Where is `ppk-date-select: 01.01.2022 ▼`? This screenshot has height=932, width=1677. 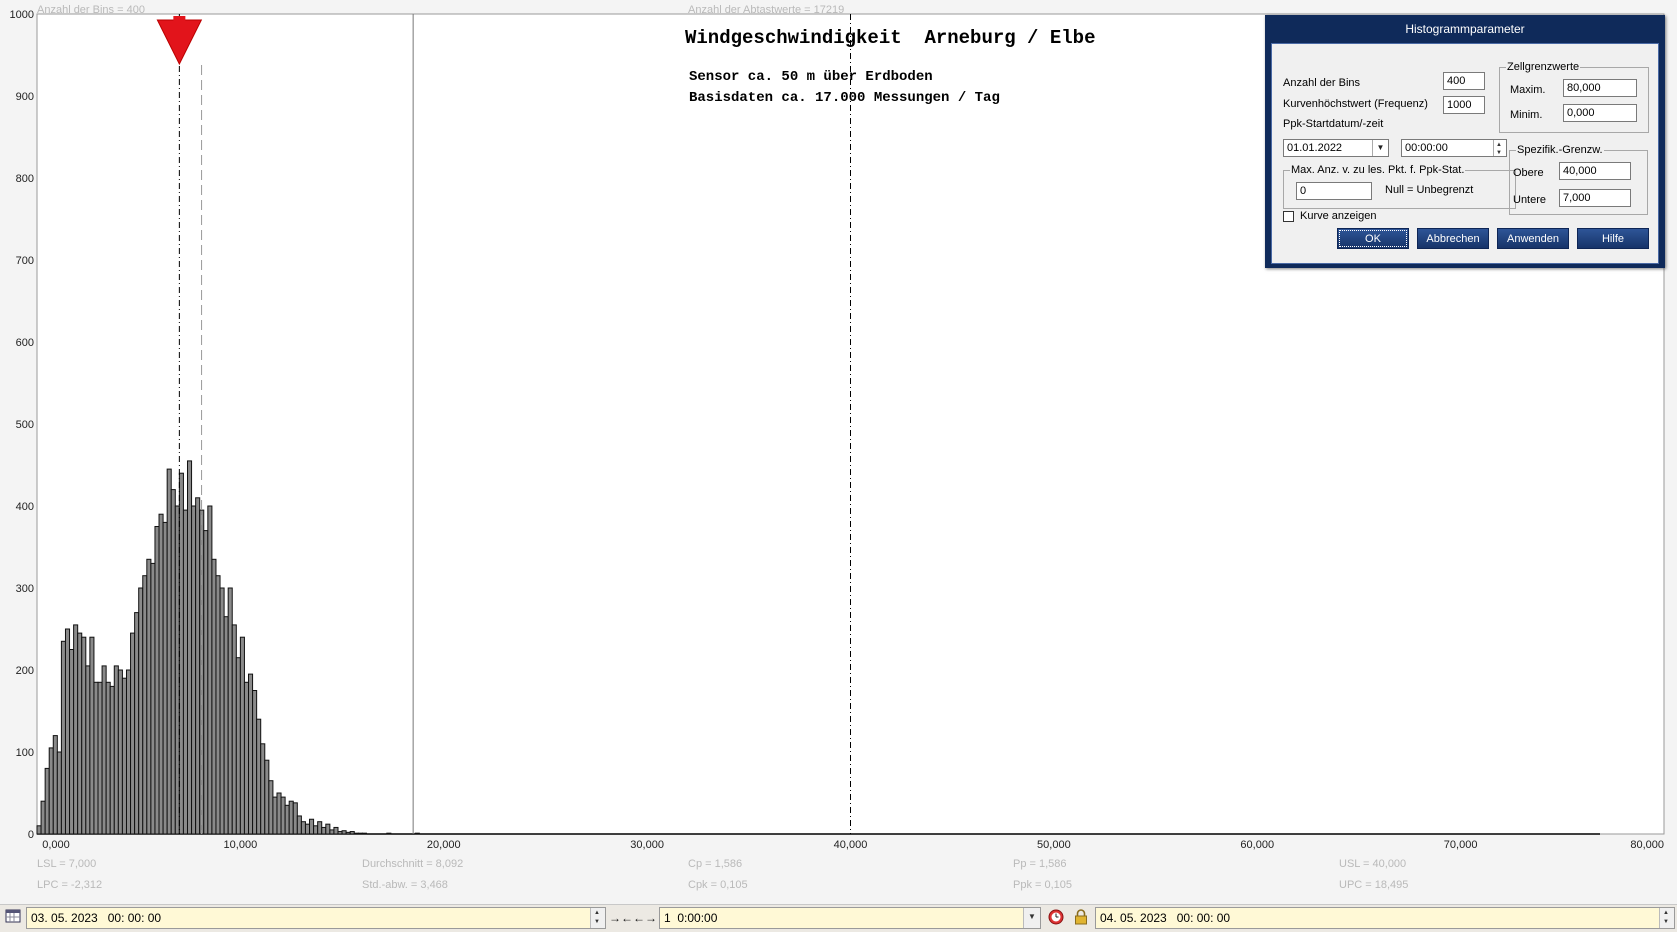 ppk-date-select: 01.01.2022 ▼ is located at coordinates (1336, 148).